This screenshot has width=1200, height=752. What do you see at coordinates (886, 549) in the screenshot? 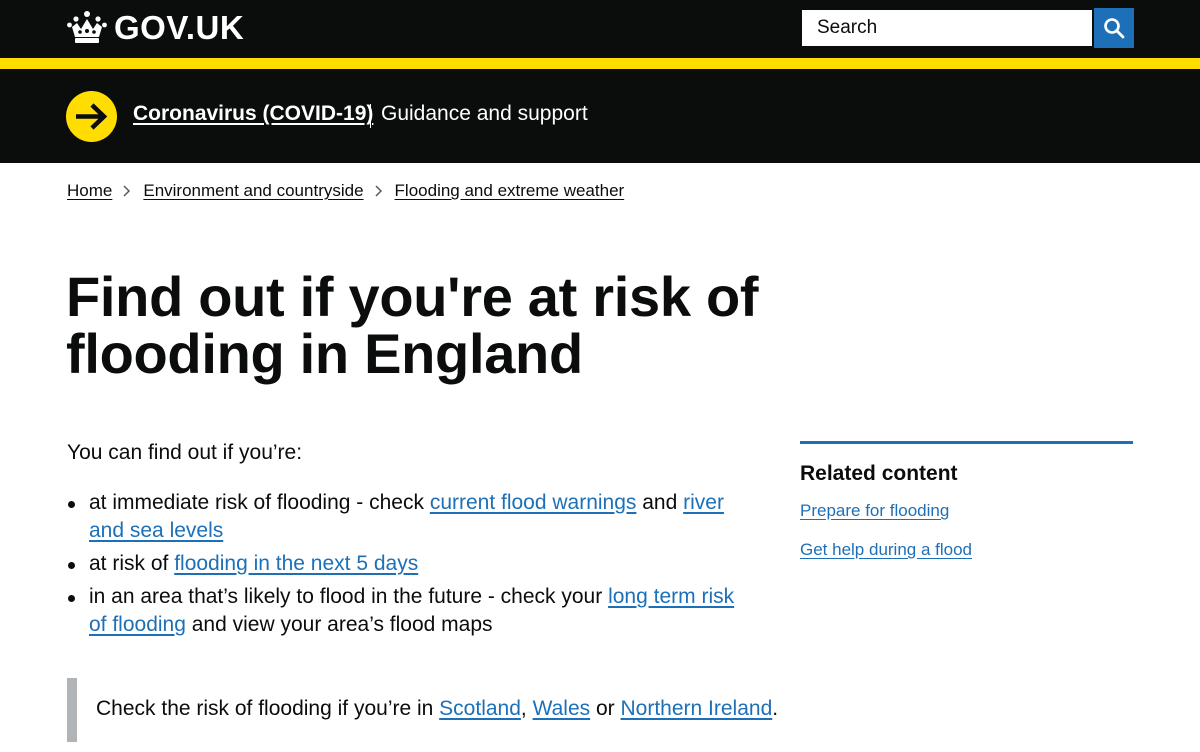
I see `get-help-during-flood-link: Get help during a flood` at bounding box center [886, 549].